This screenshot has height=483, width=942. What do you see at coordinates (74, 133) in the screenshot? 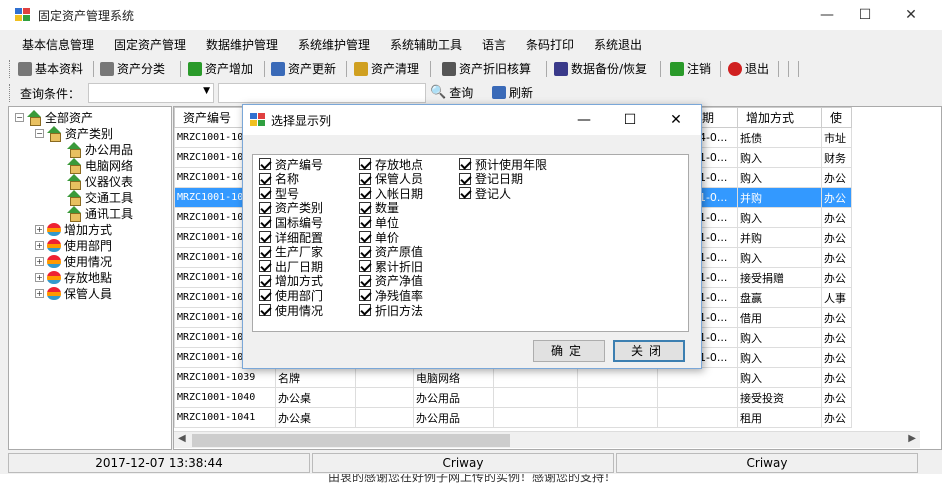
I see `tree-node-category: − 资产类别` at bounding box center [74, 133].